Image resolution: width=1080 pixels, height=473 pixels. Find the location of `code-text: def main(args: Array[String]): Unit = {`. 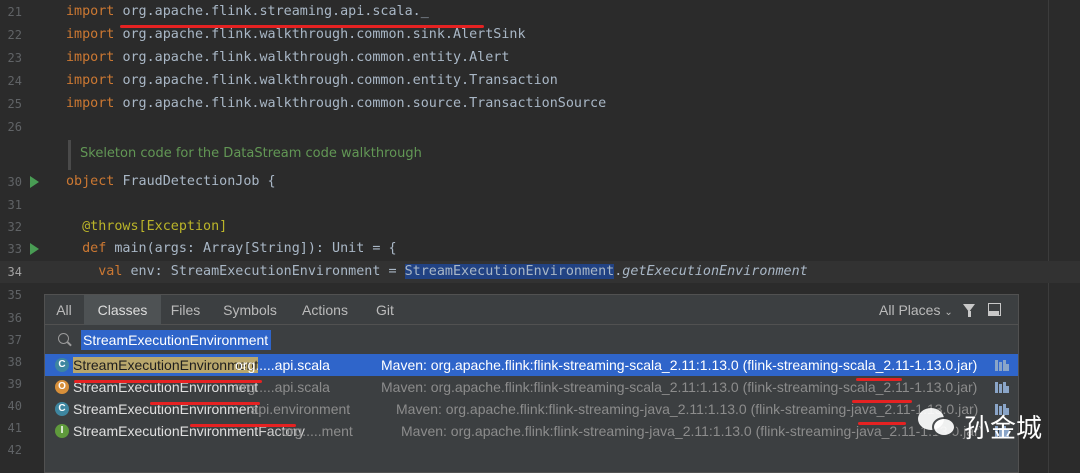

code-text: def main(args: Array[String]): Unit = { is located at coordinates (231, 249).